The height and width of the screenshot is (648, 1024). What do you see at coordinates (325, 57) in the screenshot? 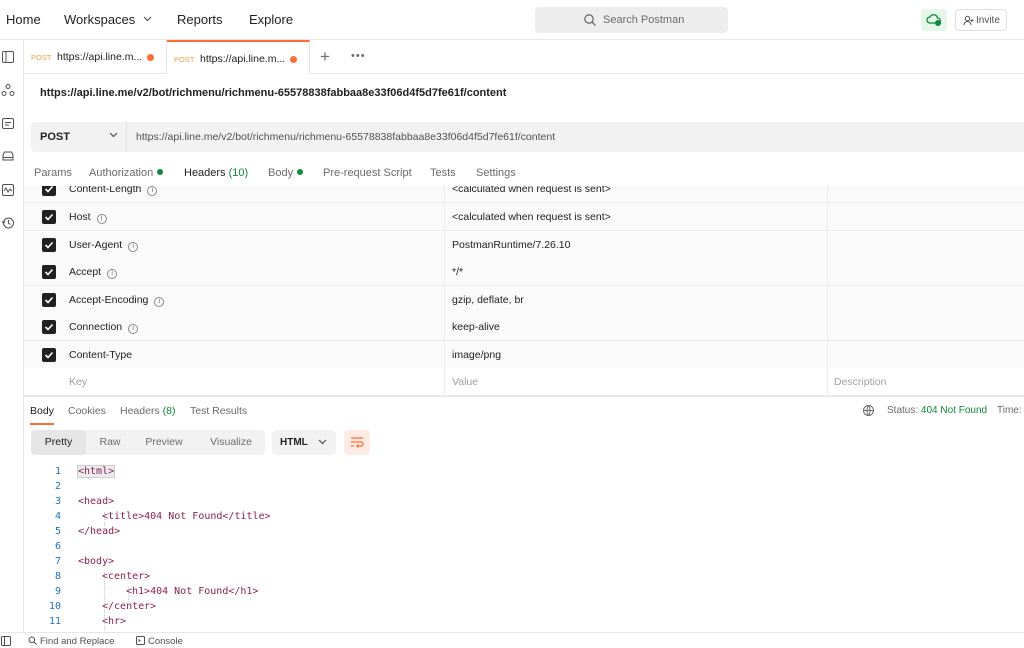
I see `new-tab-plus-icon: +` at bounding box center [325, 57].